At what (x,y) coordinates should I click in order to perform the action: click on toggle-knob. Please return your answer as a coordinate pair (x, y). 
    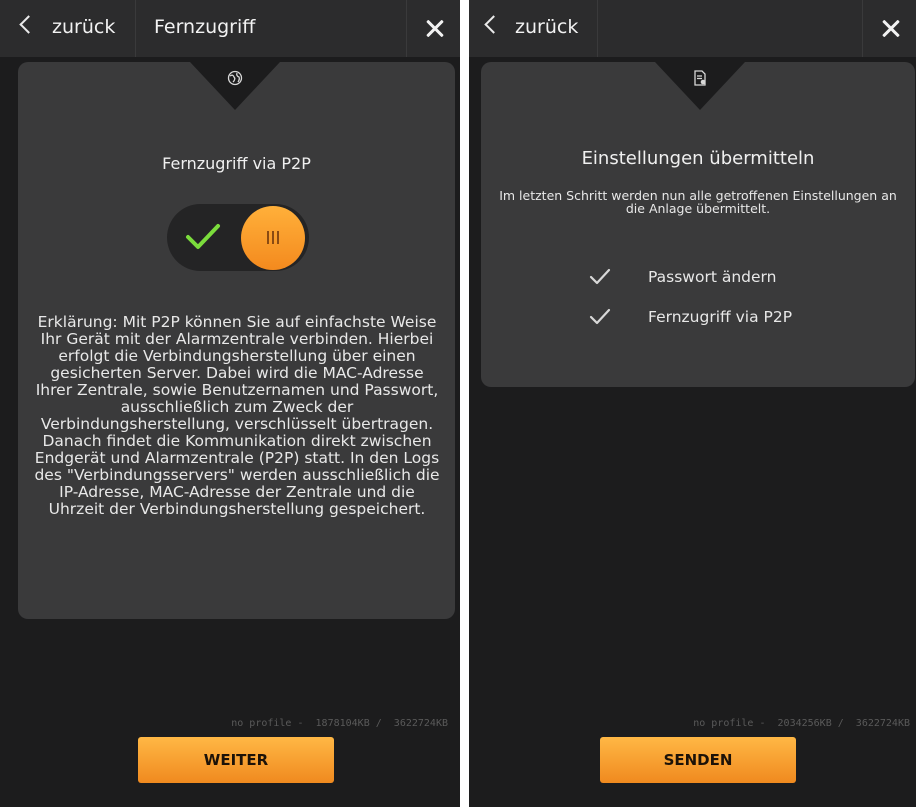
    Looking at the image, I should click on (273, 238).